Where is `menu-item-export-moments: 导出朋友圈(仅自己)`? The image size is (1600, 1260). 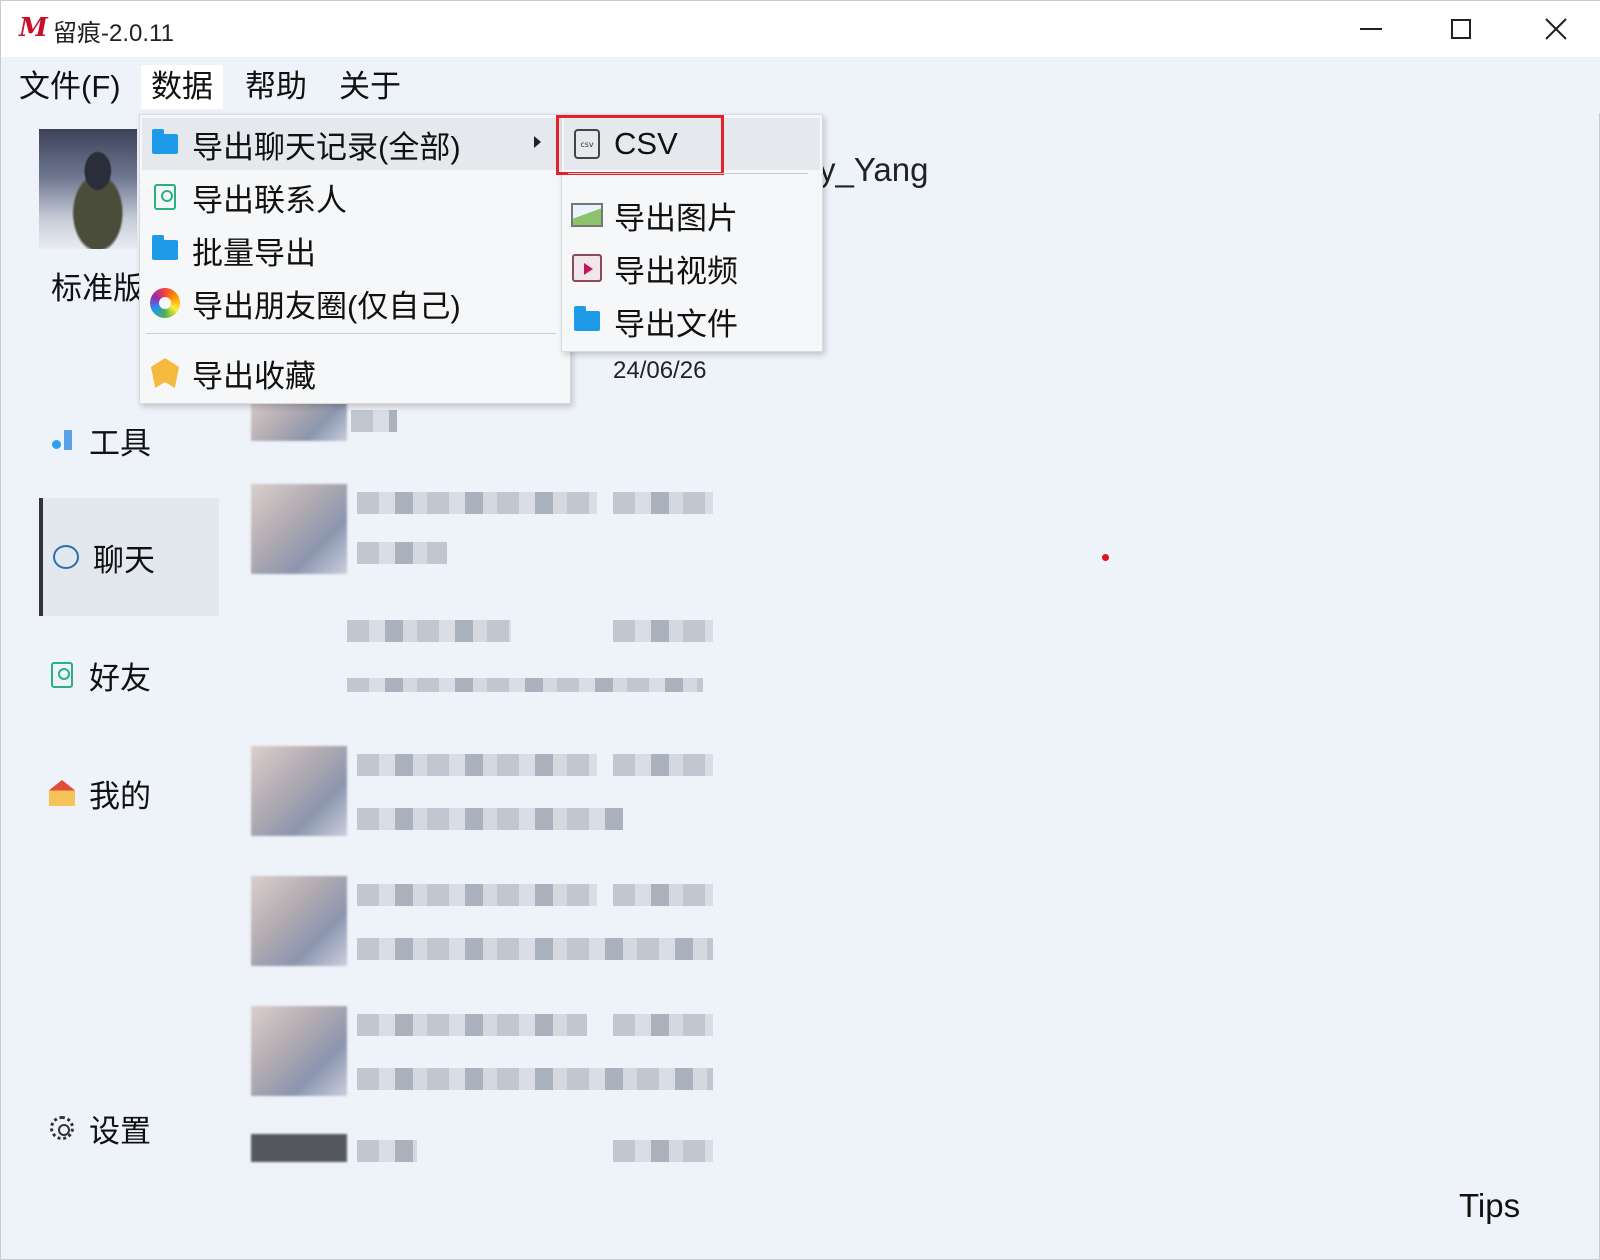 menu-item-export-moments: 导出朋友圈(仅自己) is located at coordinates (355, 303).